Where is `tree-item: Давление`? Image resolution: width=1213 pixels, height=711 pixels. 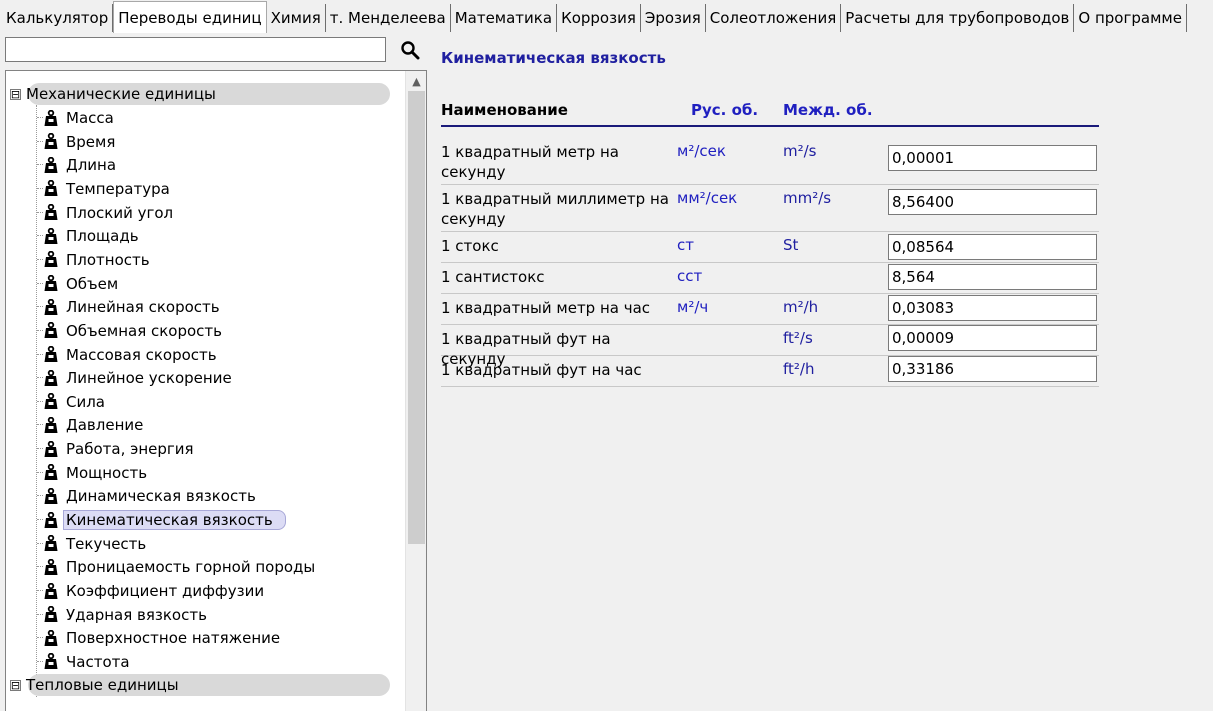
tree-item: Давление is located at coordinates (91, 425).